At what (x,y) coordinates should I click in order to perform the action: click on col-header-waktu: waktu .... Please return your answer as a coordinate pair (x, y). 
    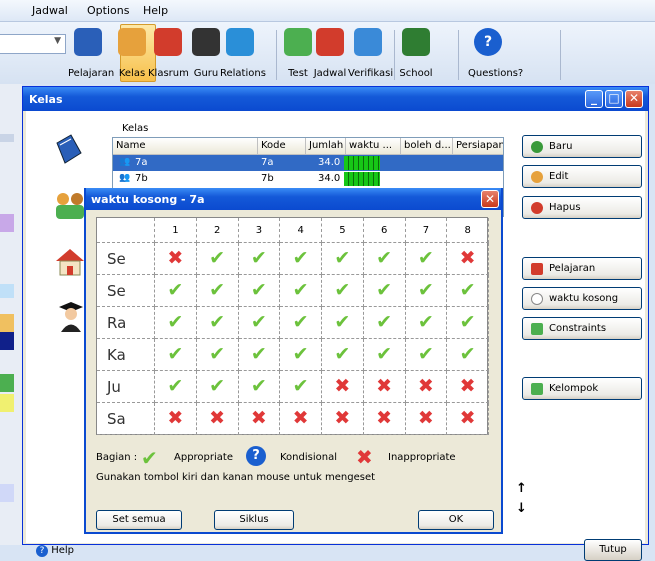
    Looking at the image, I should click on (373, 146).